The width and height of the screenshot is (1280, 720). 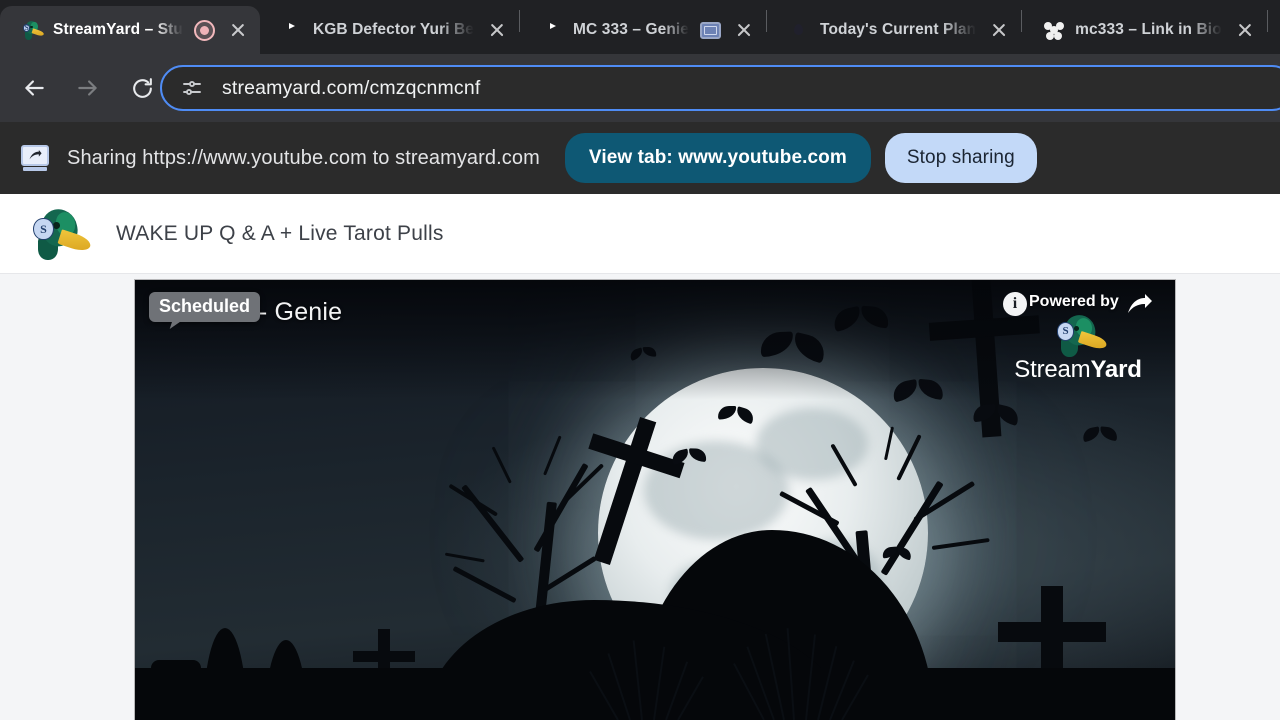 What do you see at coordinates (1148, 29) in the screenshot?
I see `tab-title: mc333 – Link in Bio` at bounding box center [1148, 29].